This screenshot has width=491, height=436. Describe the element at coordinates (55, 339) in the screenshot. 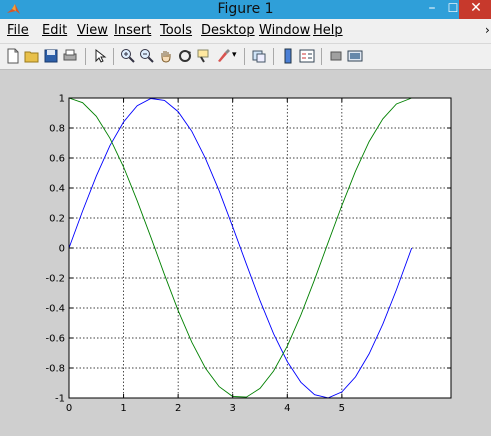

I see `y-tick-label: -0.6` at that location.